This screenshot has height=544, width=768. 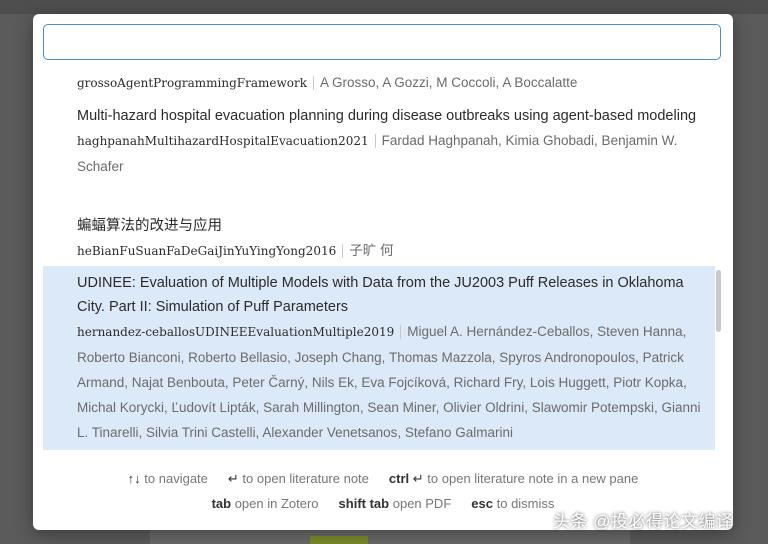 I want to click on backdrop-bottom-strip, so click(x=390, y=537).